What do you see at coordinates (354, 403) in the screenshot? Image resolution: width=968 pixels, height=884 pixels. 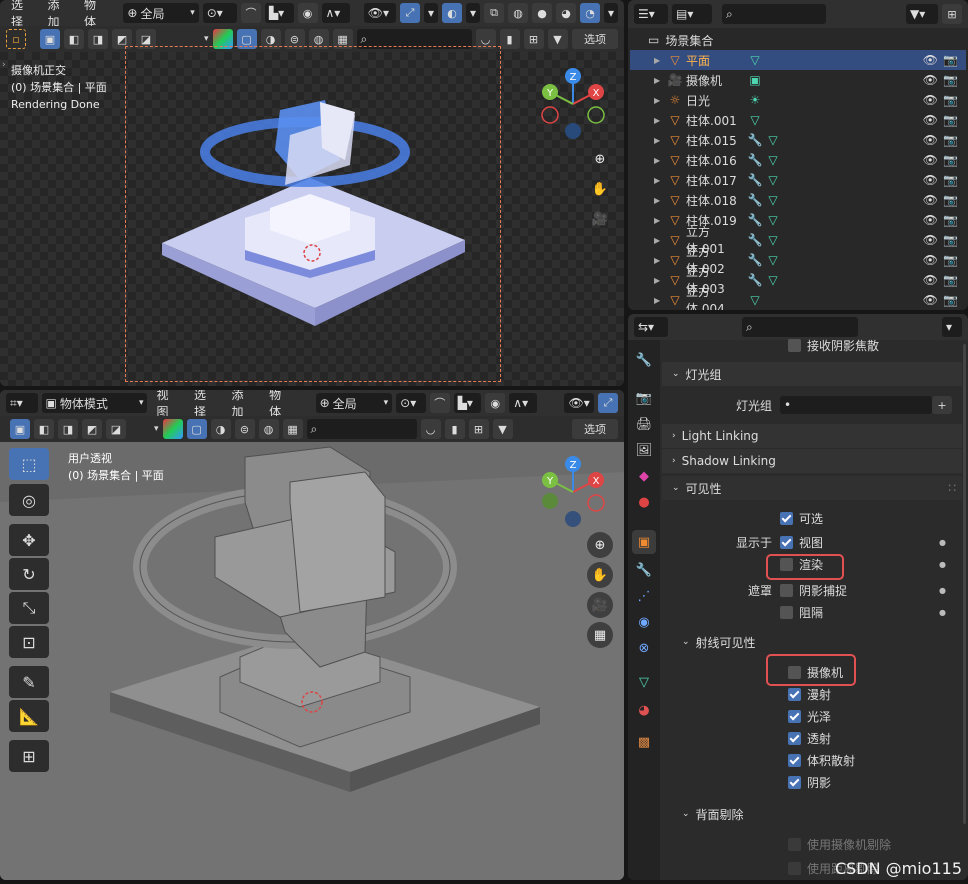 I see `transform-orientation-dropdown: ⊕ 全局 ▾` at bounding box center [354, 403].